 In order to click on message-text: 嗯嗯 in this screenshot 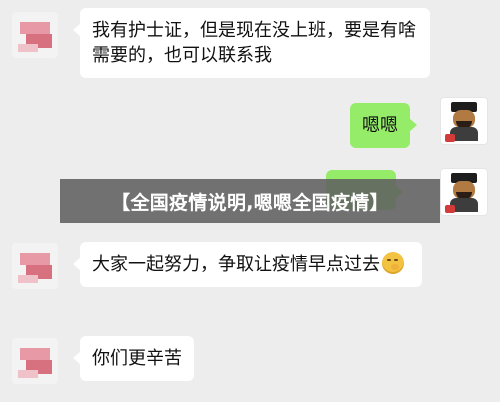, I will do `click(380, 125)`.